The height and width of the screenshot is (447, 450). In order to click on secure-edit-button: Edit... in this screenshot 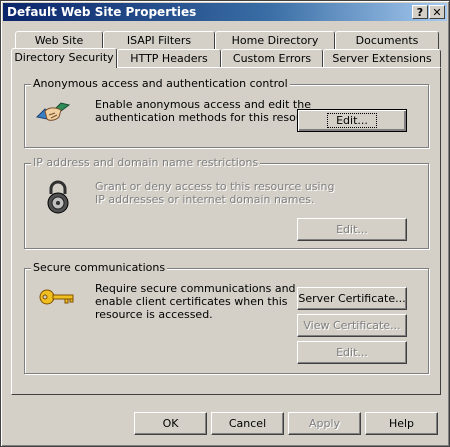, I will do `click(352, 352)`.